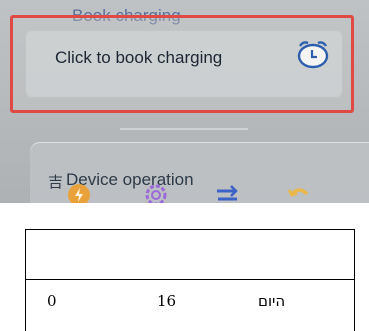  I want to click on settings-icon, so click(156, 192).